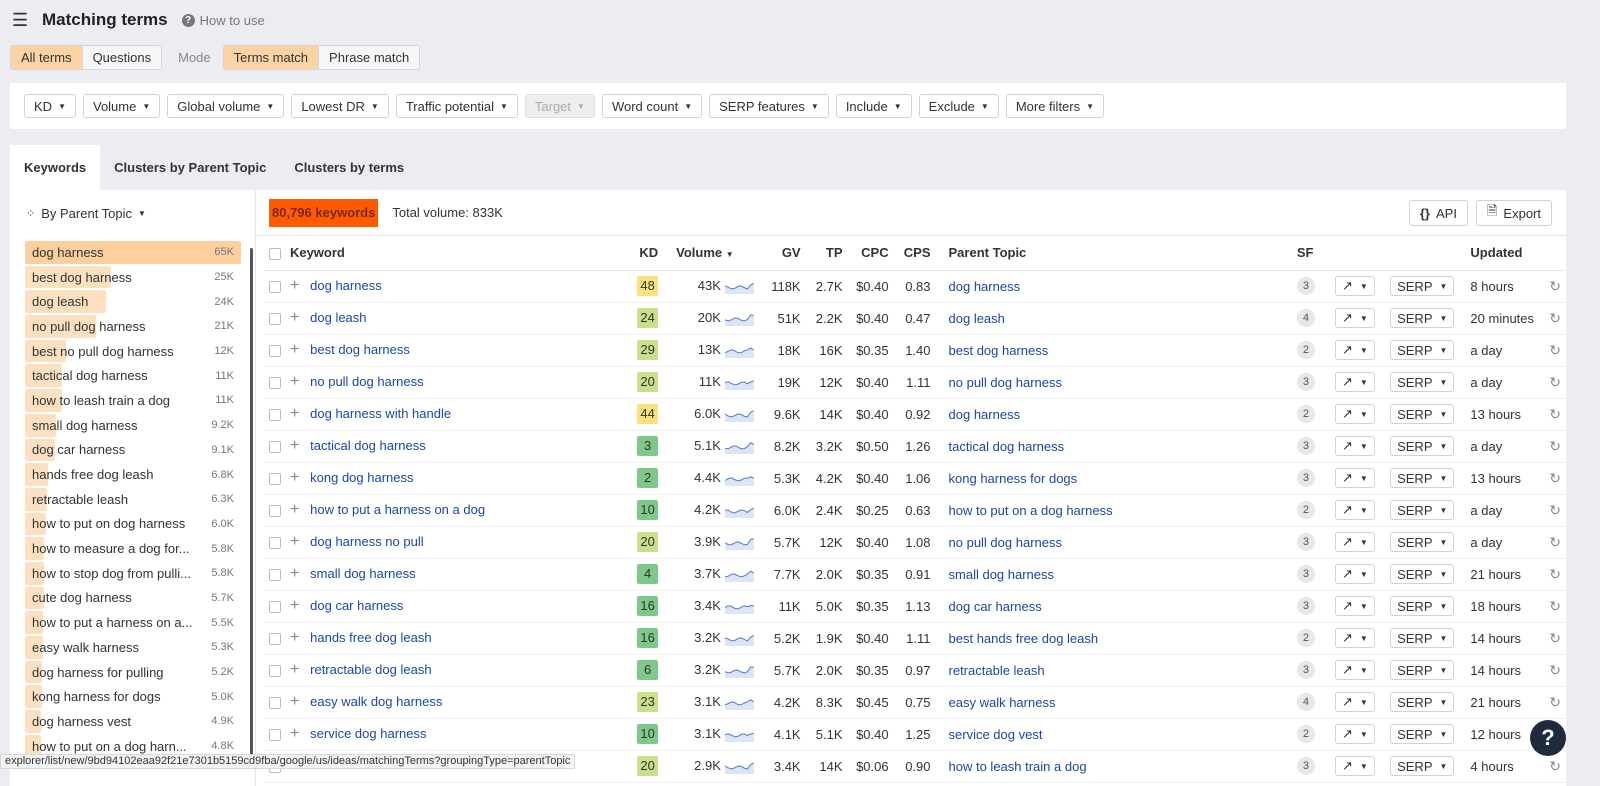  What do you see at coordinates (133, 425) in the screenshot?
I see `sidebar-item: small dog harness 9.2K` at bounding box center [133, 425].